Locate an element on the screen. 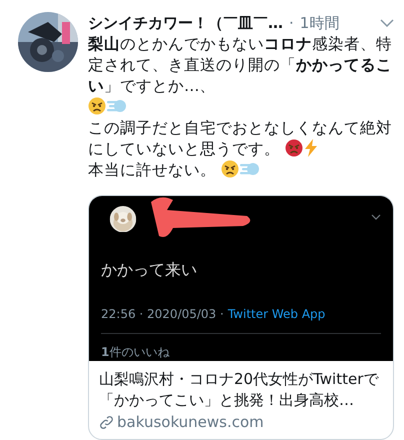  link-domain: bakusokunews.com is located at coordinates (190, 422).